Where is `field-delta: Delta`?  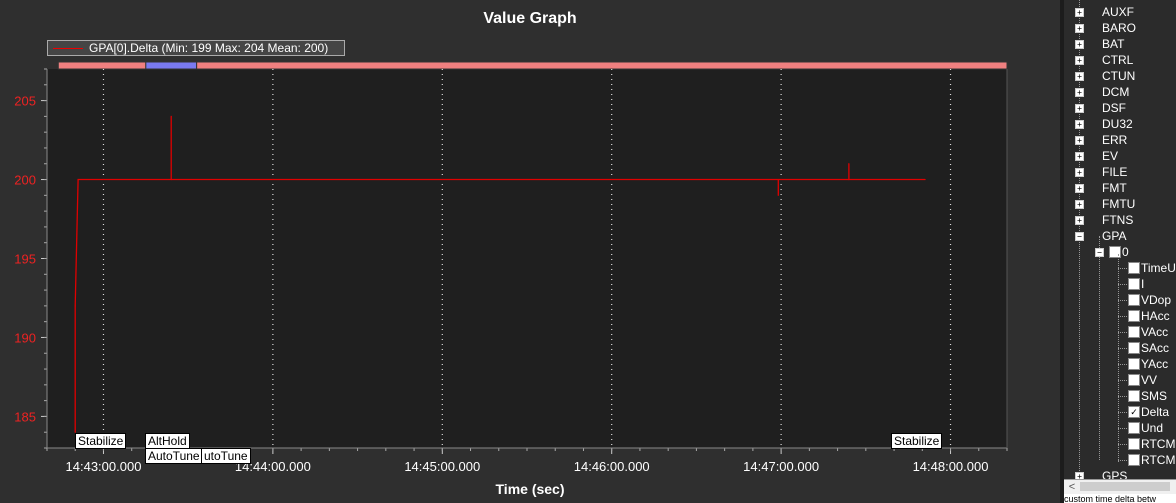
field-delta: Delta is located at coordinates (1155, 412).